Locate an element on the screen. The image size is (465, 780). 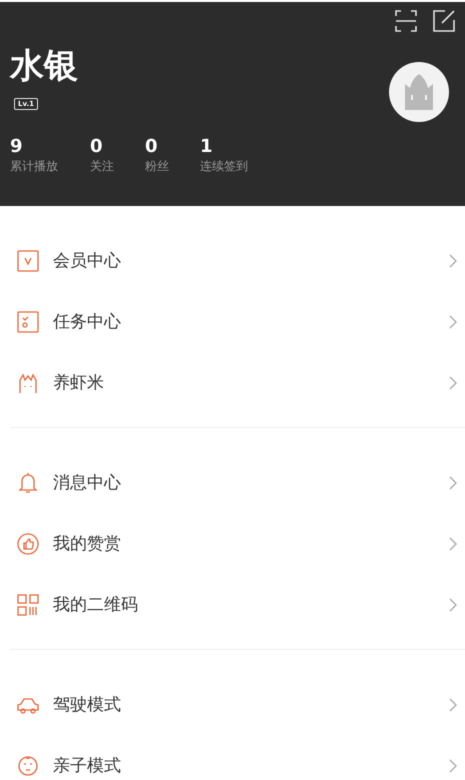
stat-label: 累计播放 is located at coordinates (34, 166).